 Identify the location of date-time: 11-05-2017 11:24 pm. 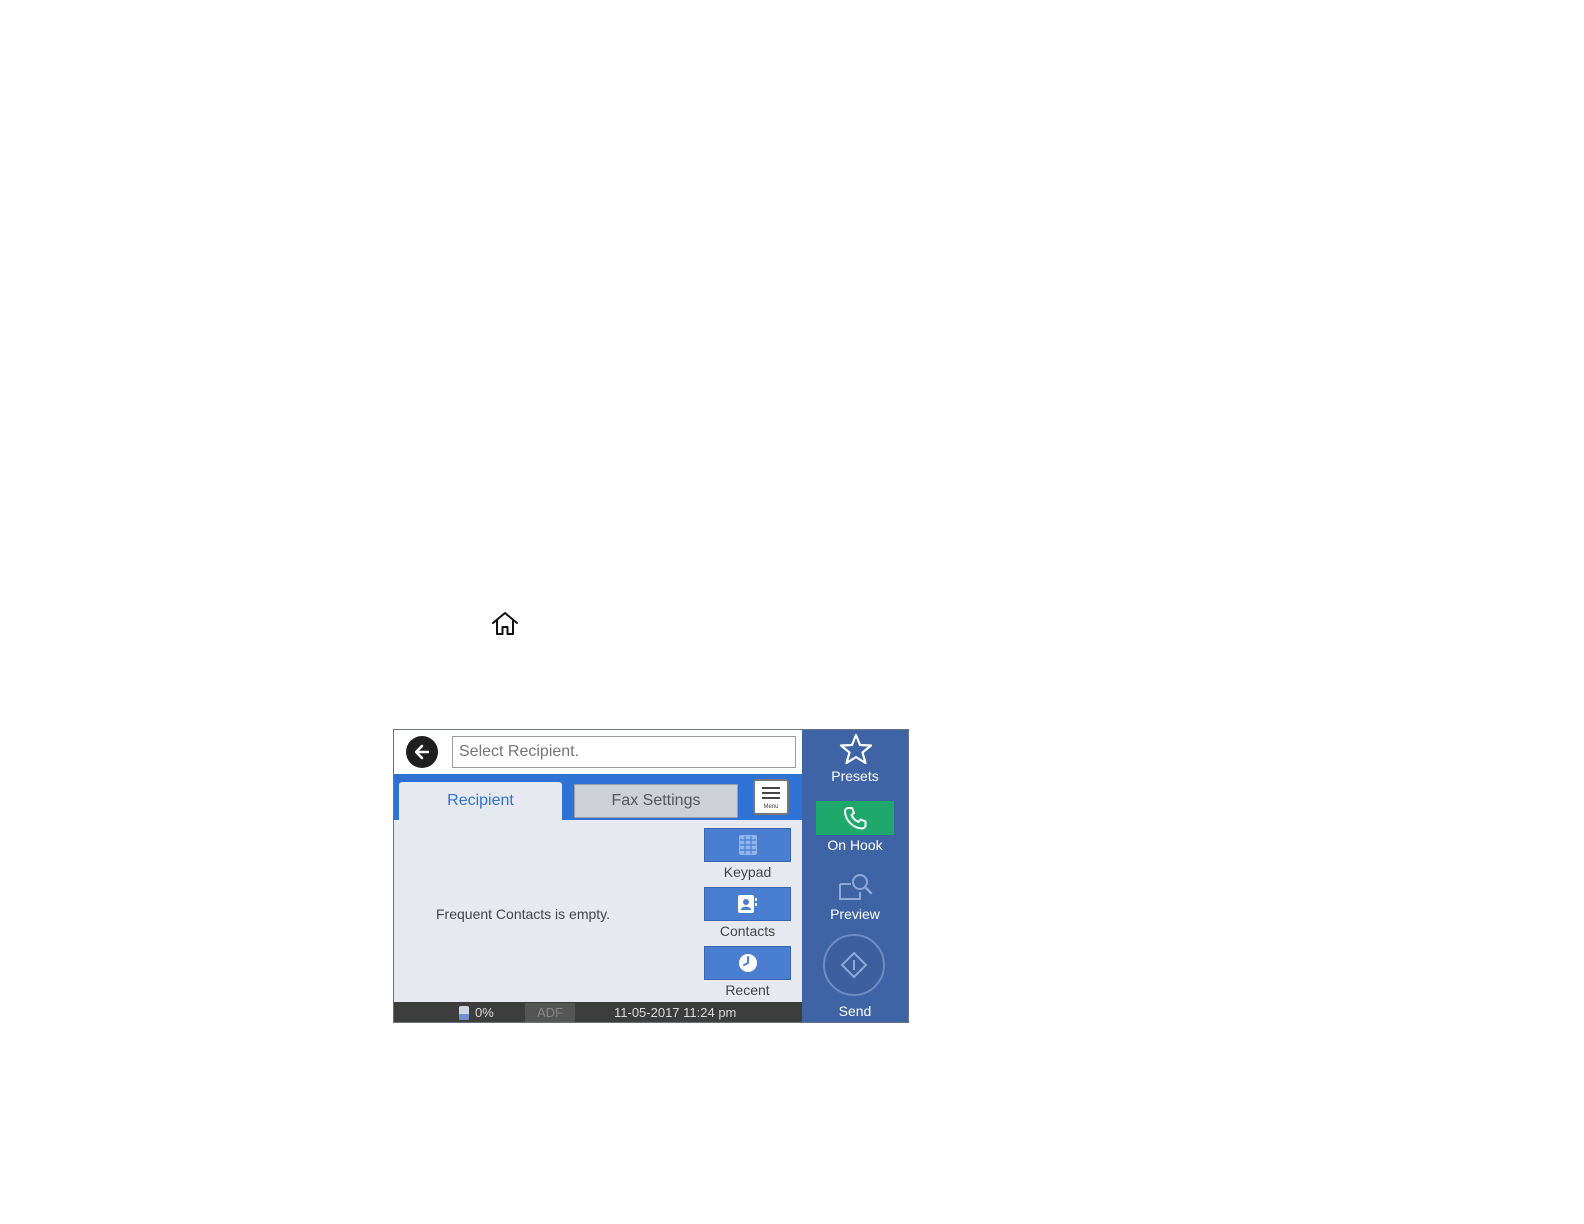
(675, 1012).